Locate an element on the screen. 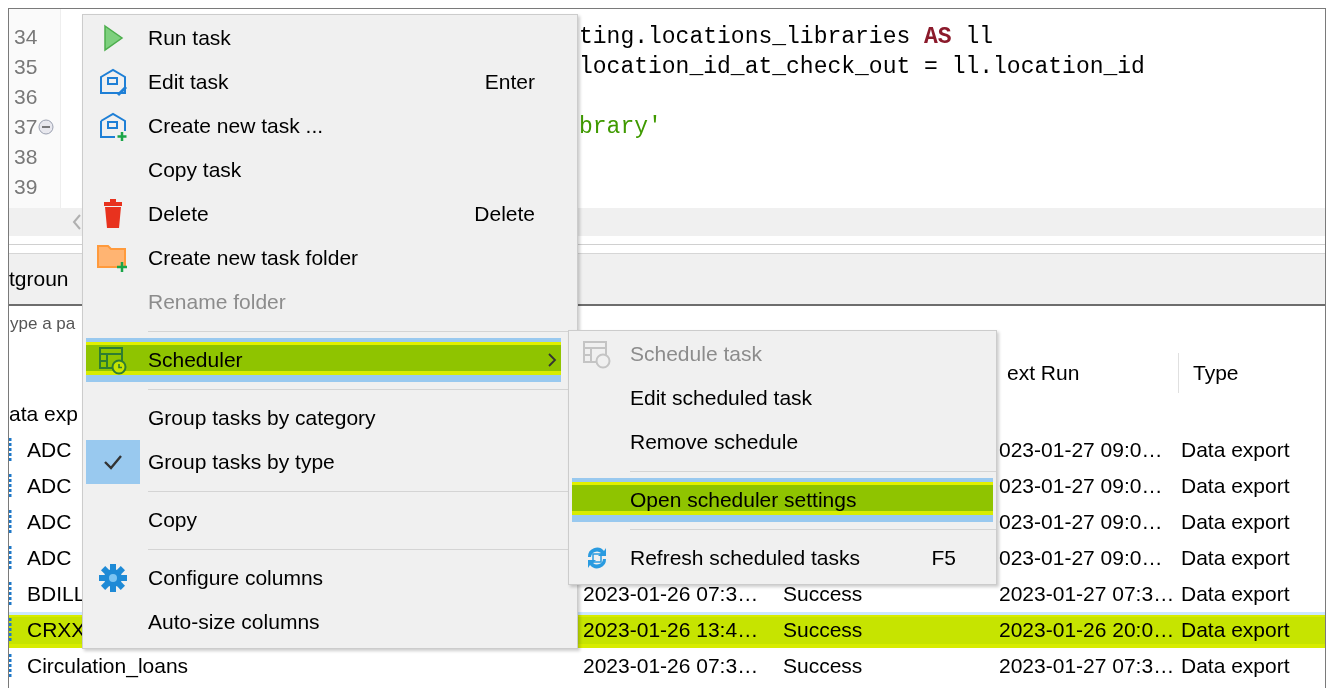 Image resolution: width=1330 pixels, height=688 pixels. line-number: 34 is located at coordinates (26, 37).